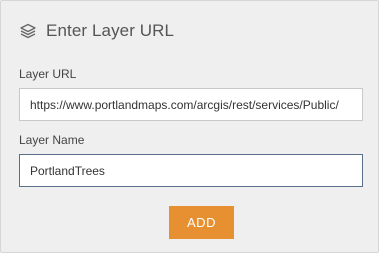 This screenshot has height=253, width=379. Describe the element at coordinates (110, 30) in the screenshot. I see `panel-title: Enter Layer URL` at that location.